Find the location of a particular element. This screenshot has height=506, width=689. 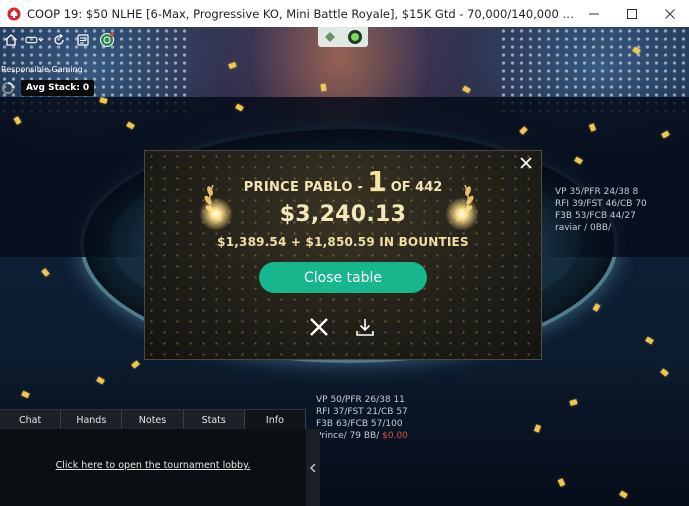

home-icon is located at coordinates (11, 40).